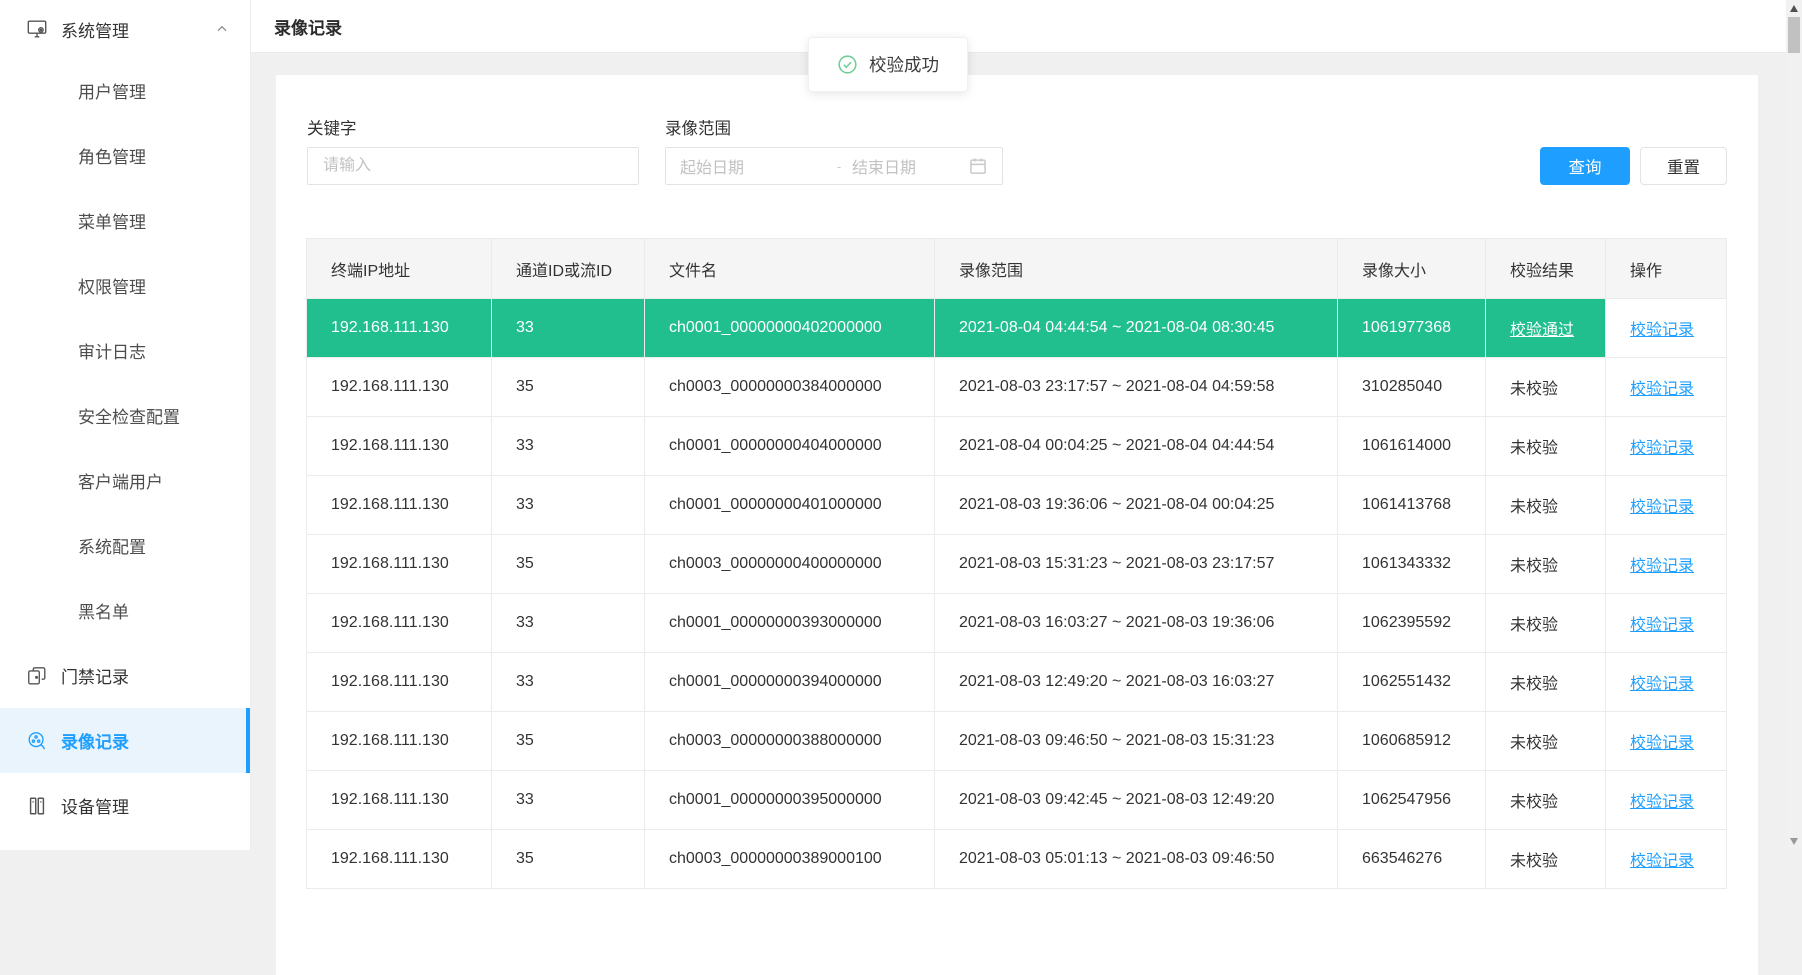 The width and height of the screenshot is (1802, 975). I want to click on scroll-up-arrow, so click(1794, 8).